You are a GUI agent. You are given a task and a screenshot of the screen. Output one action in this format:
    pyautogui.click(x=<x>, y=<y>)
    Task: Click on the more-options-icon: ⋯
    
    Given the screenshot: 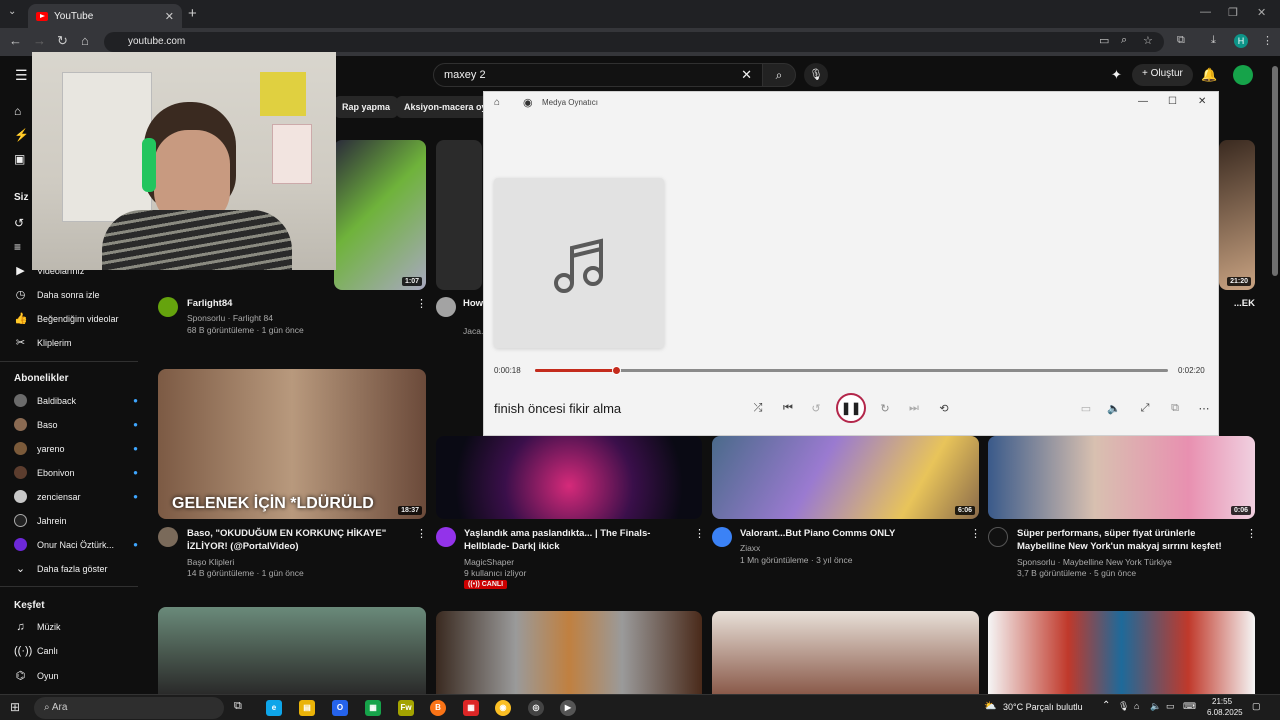 What is the action you would take?
    pyautogui.click(x=1204, y=408)
    